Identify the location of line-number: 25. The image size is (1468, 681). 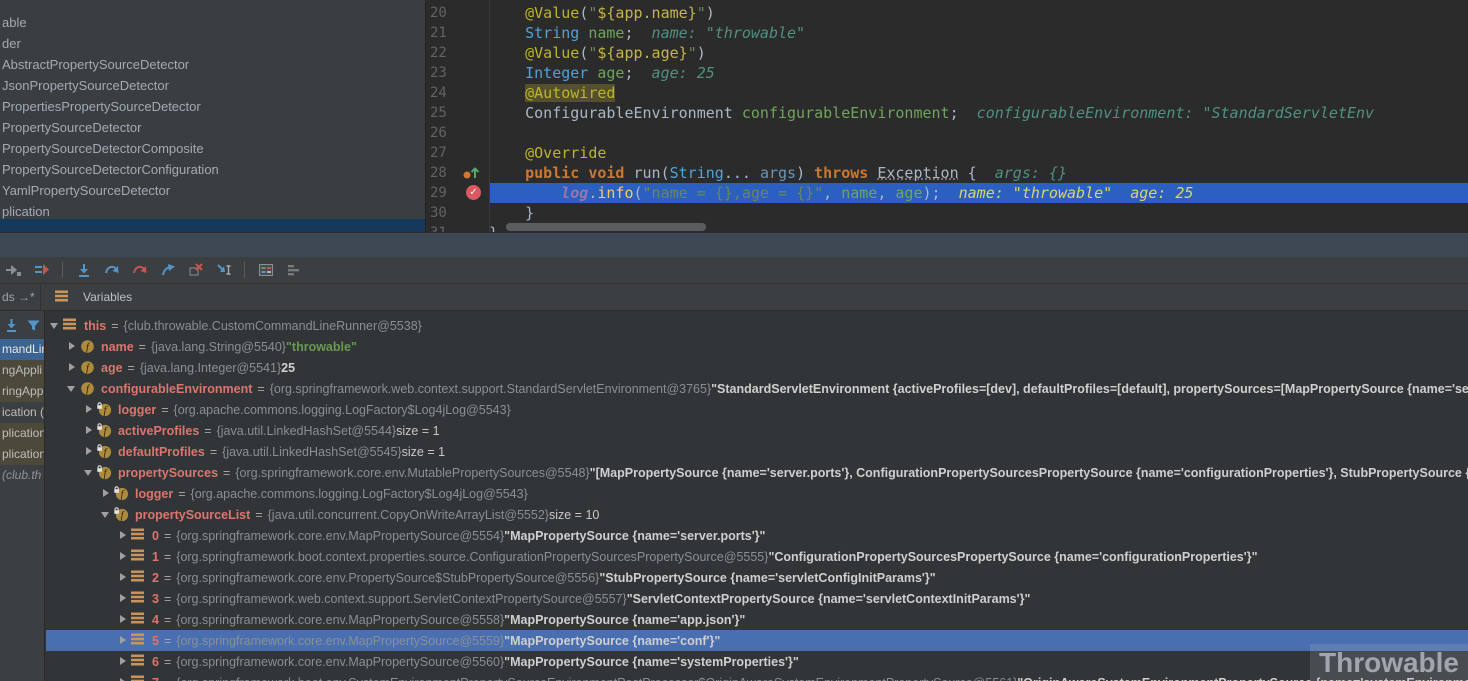
(443, 113).